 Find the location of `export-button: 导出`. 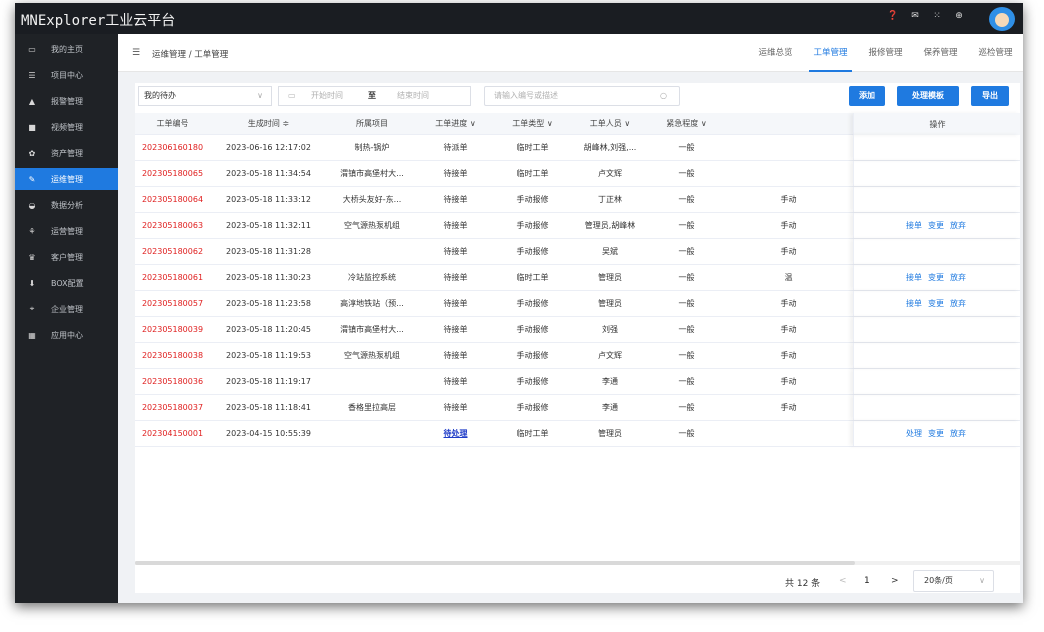

export-button: 导出 is located at coordinates (990, 96).